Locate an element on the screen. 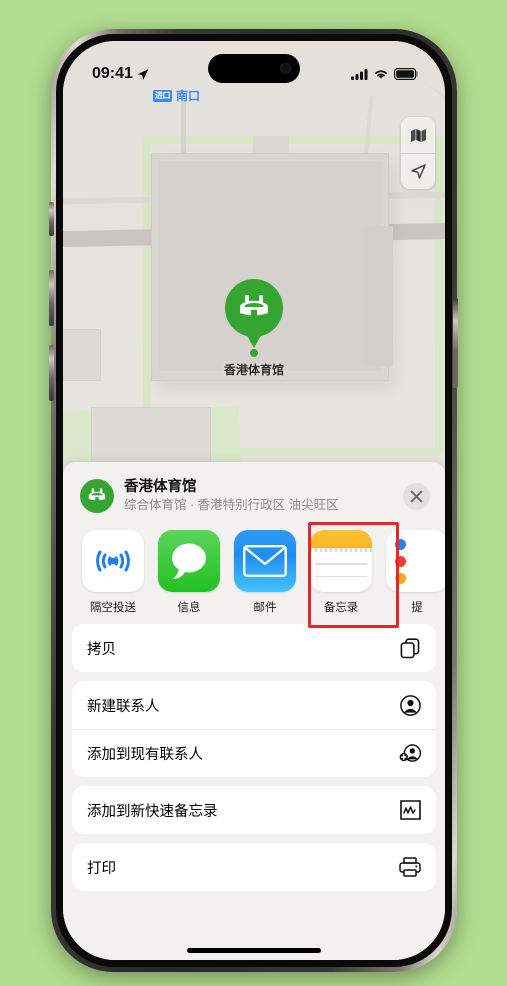 The image size is (507, 986). notes-icon is located at coordinates (341, 561).